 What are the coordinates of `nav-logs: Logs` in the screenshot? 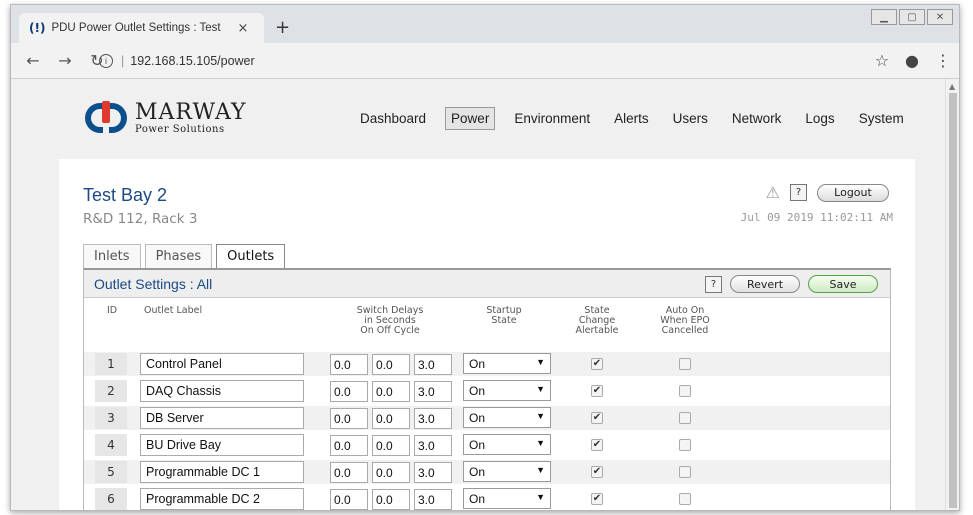 It's located at (819, 118).